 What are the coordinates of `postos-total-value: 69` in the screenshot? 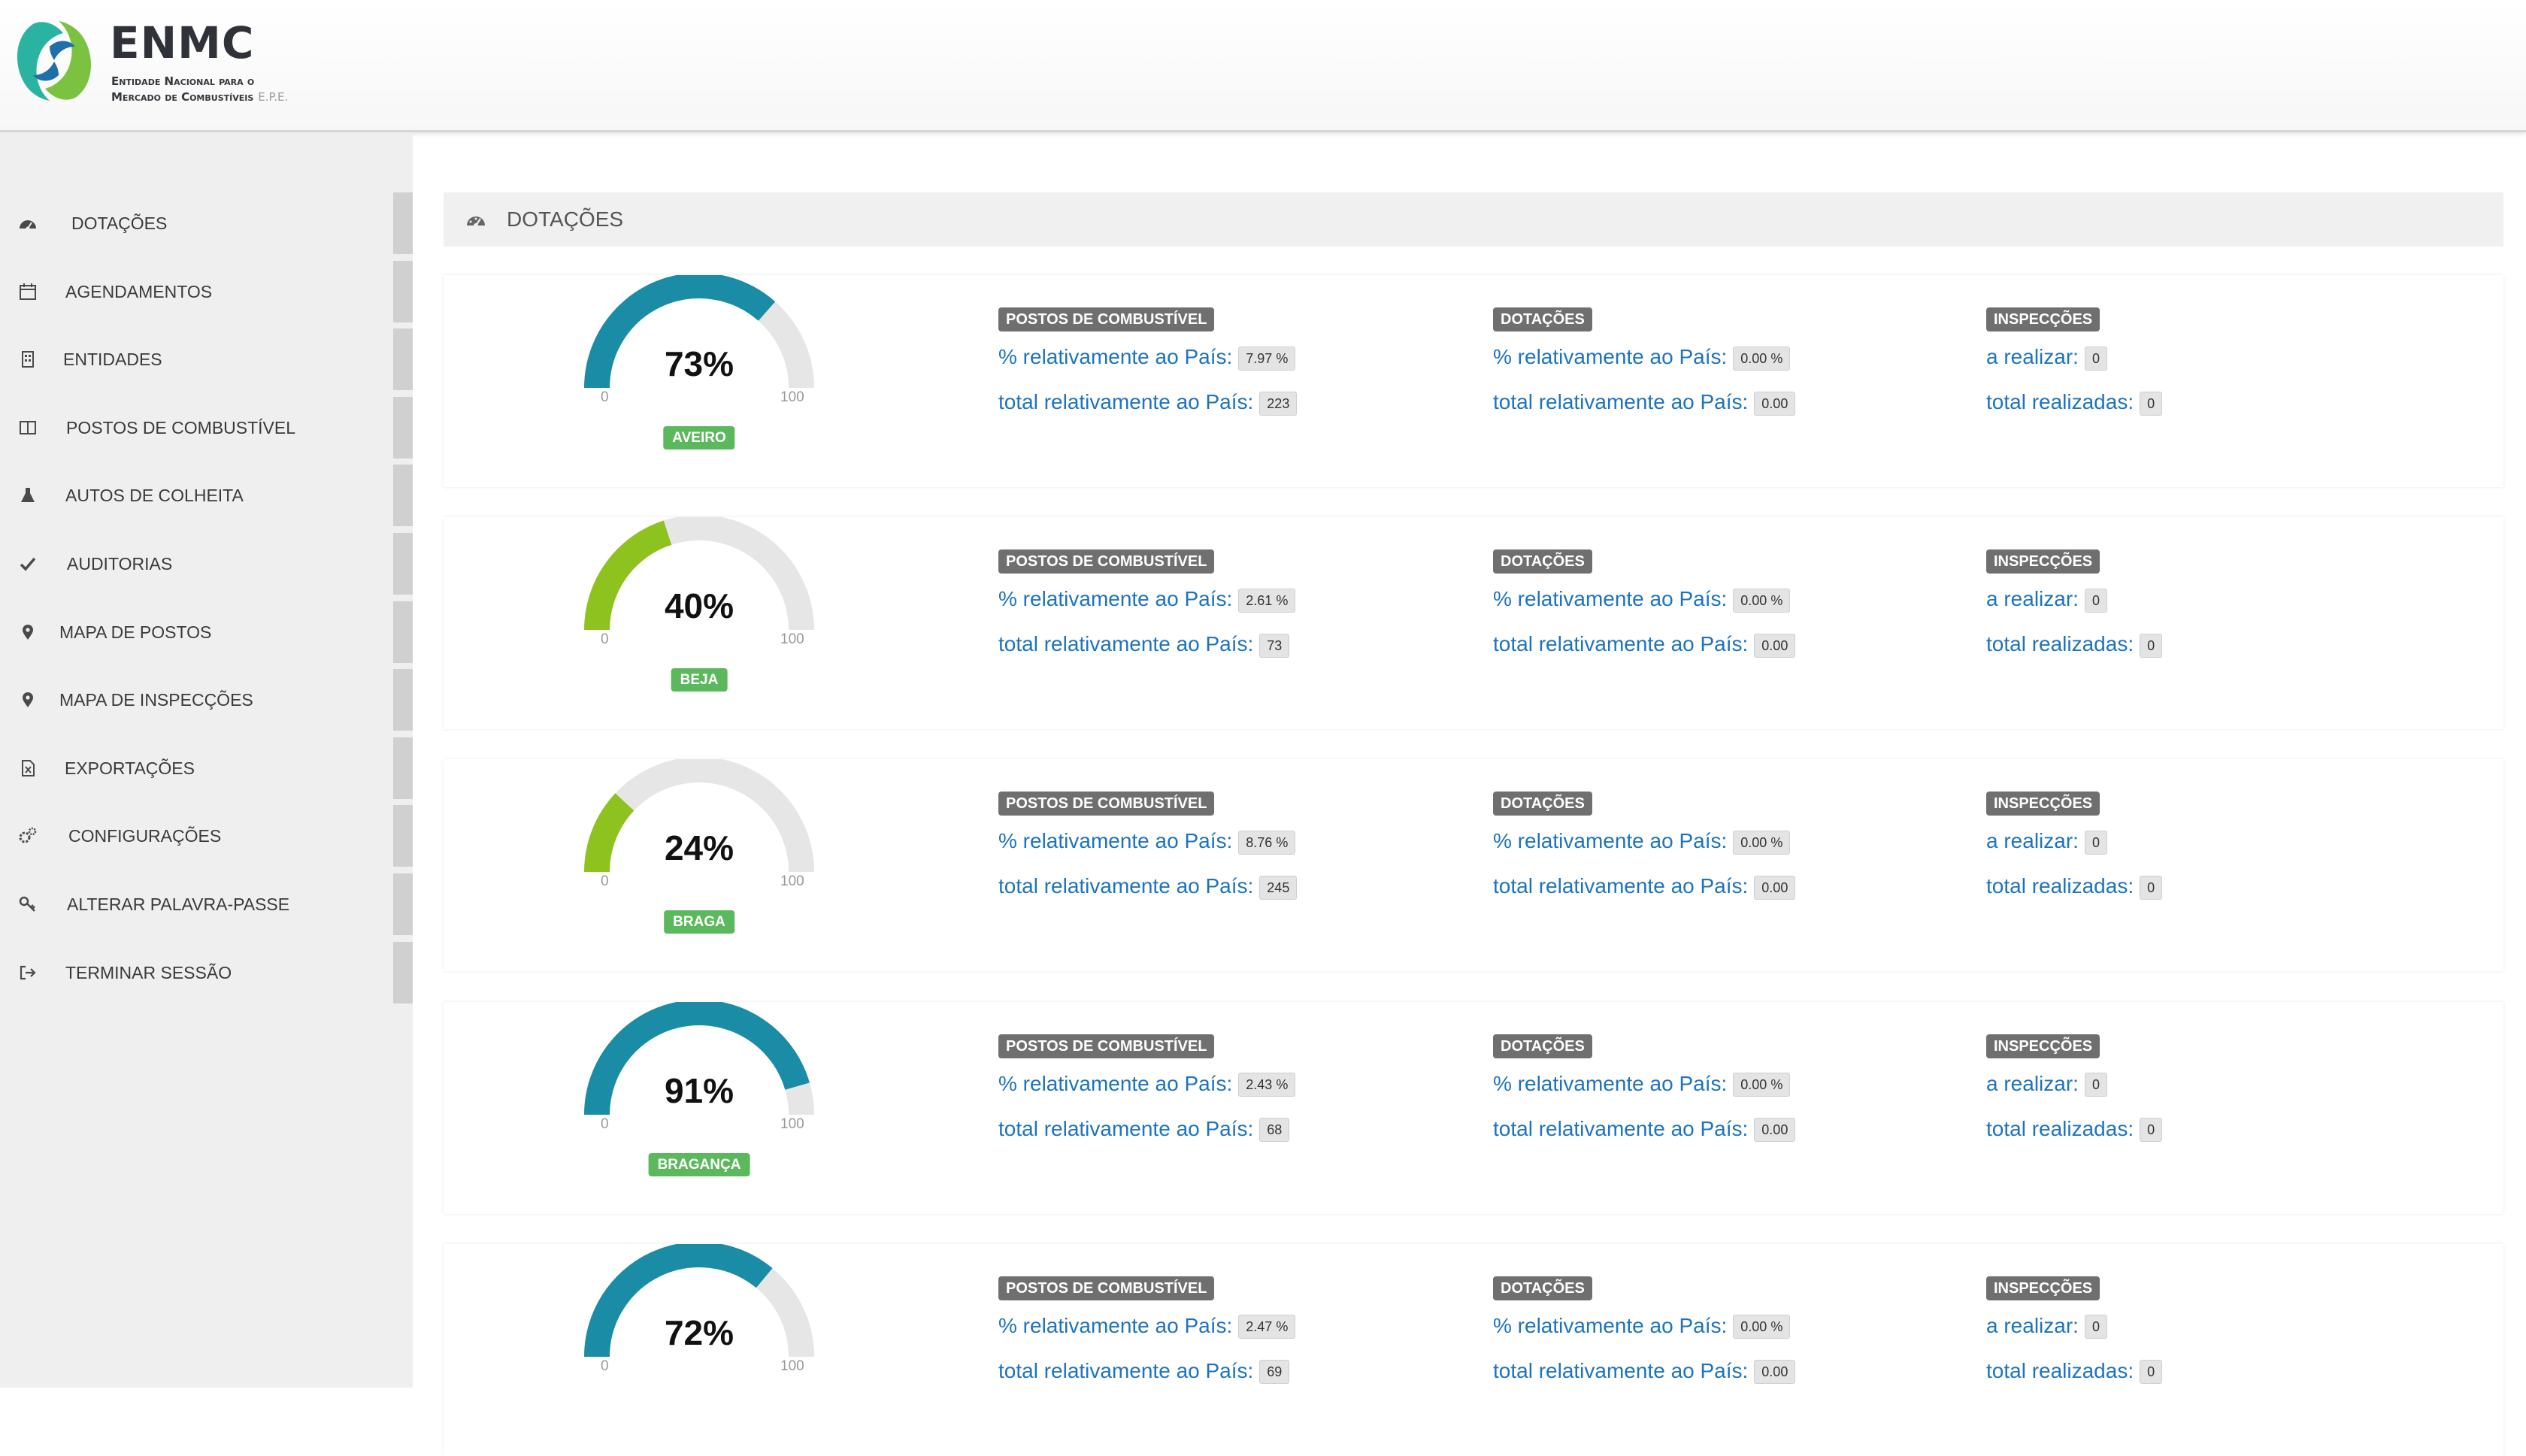 It's located at (1274, 1372).